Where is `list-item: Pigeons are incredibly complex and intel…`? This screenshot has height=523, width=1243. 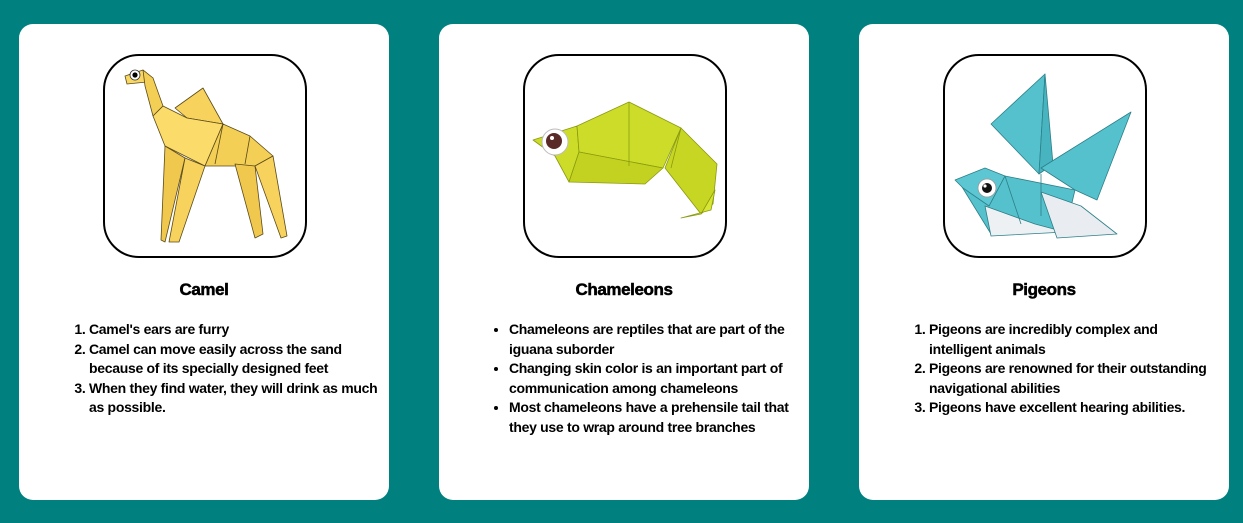
list-item: Pigeons are incredibly complex and intel… is located at coordinates (1075, 339).